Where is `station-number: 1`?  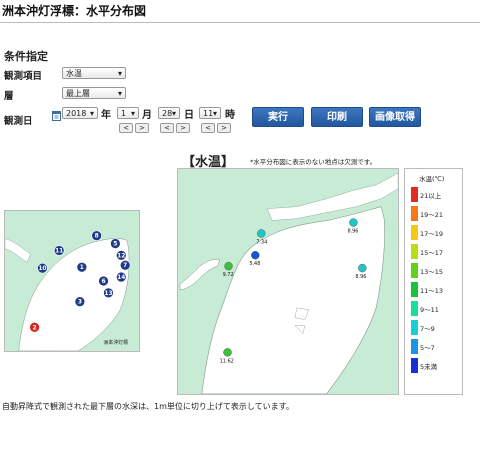
station-number: 1 is located at coordinates (82, 268).